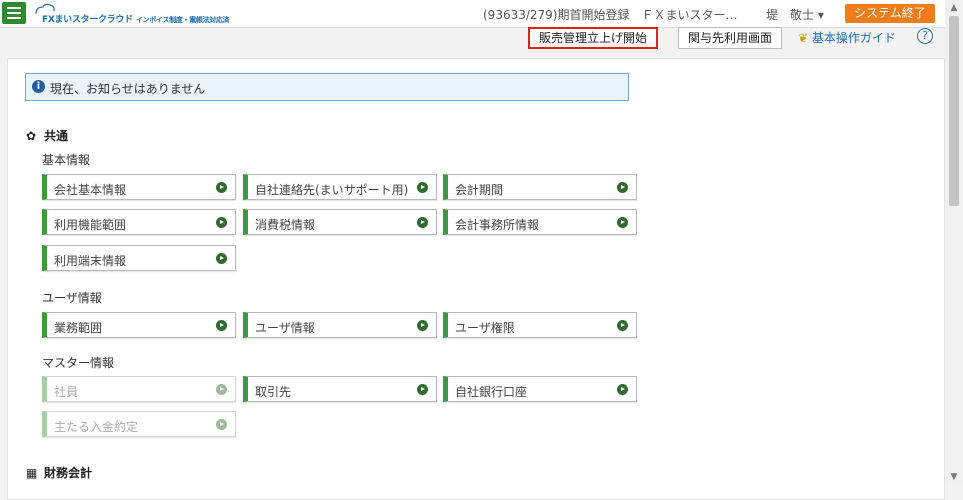  I want to click on menu-card-business-partner: 取引先, so click(340, 389).